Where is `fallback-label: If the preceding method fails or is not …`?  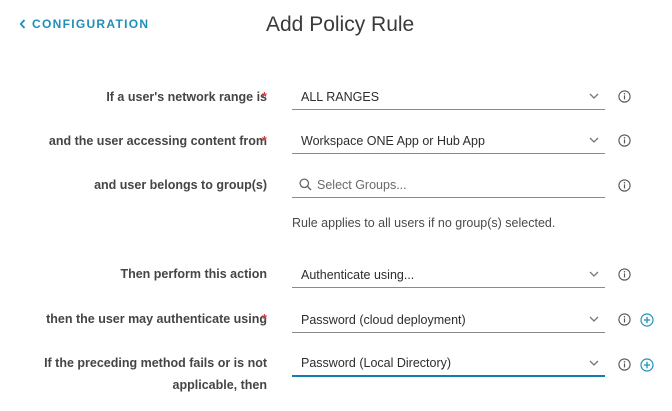
fallback-label: If the preceding method fails or is not … is located at coordinates (155, 374).